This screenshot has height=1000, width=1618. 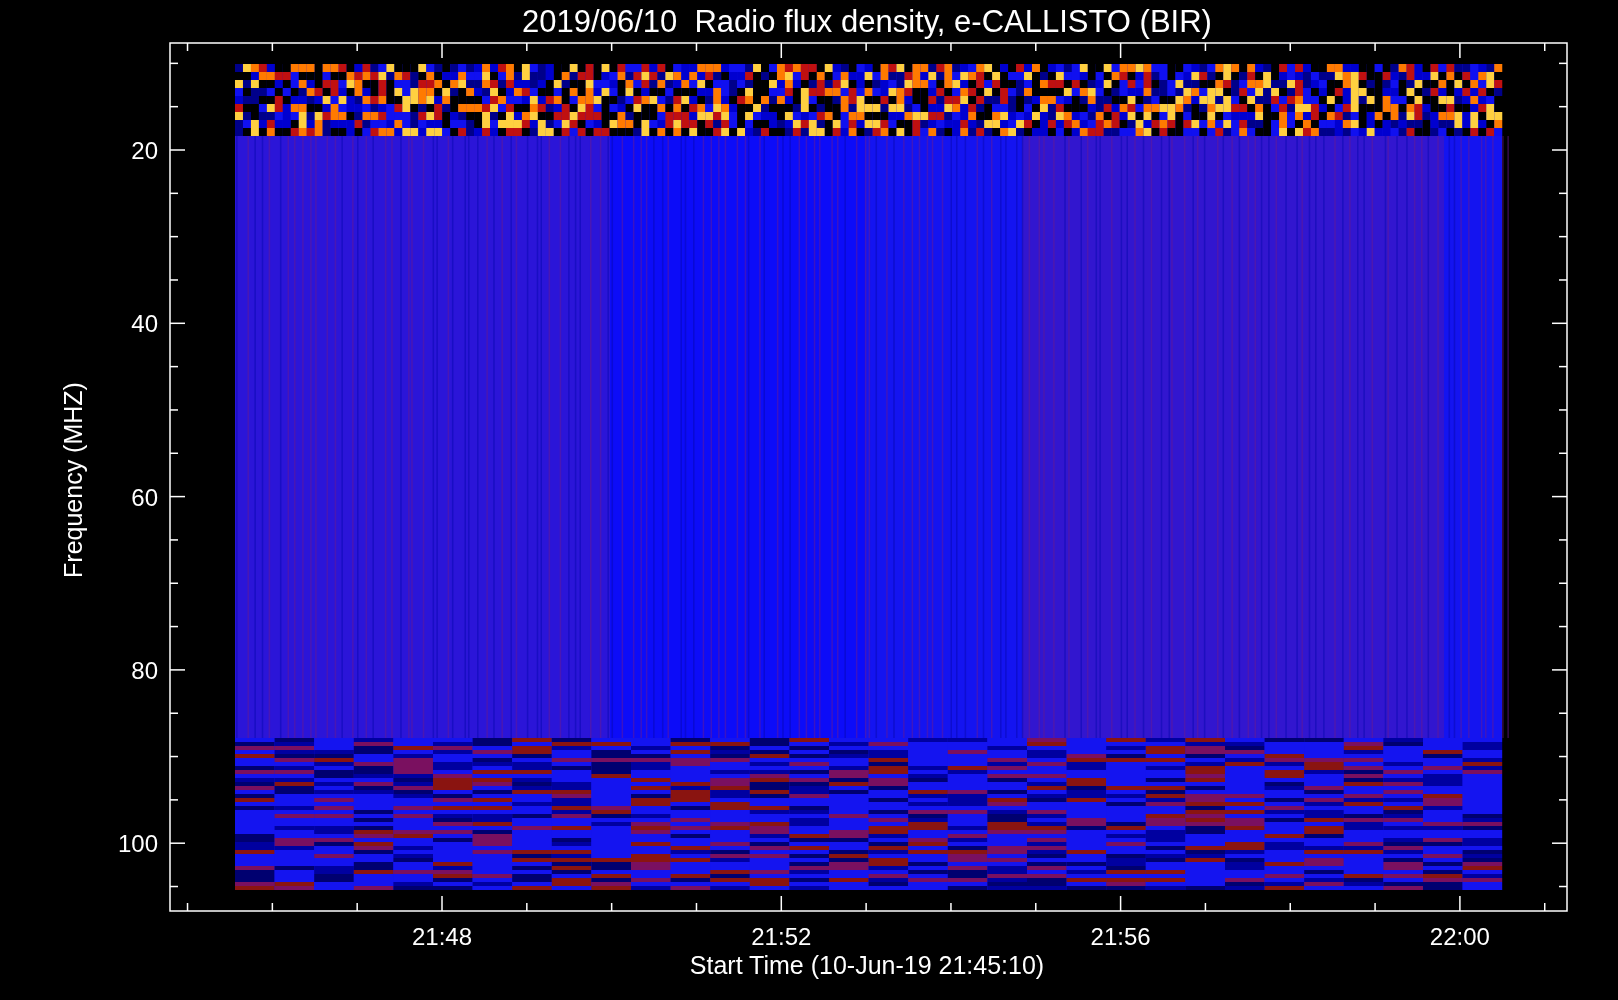 What do you see at coordinates (1120, 936) in the screenshot?
I see `axis-tick-label: 21:56` at bounding box center [1120, 936].